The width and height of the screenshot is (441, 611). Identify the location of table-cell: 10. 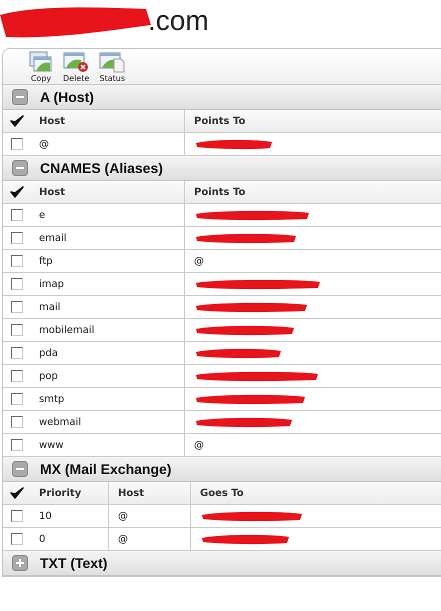
(45, 516).